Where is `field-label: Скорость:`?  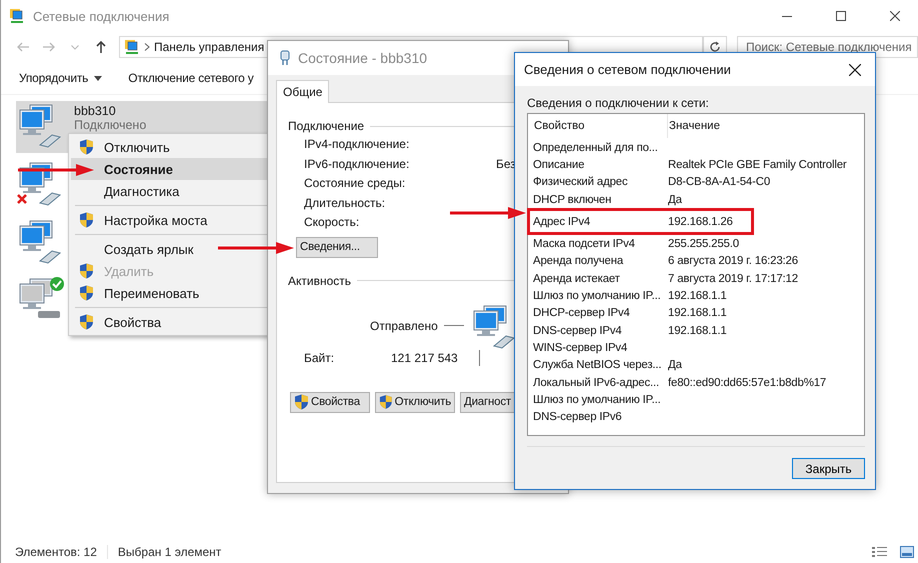
field-label: Скорость: is located at coordinates (332, 222).